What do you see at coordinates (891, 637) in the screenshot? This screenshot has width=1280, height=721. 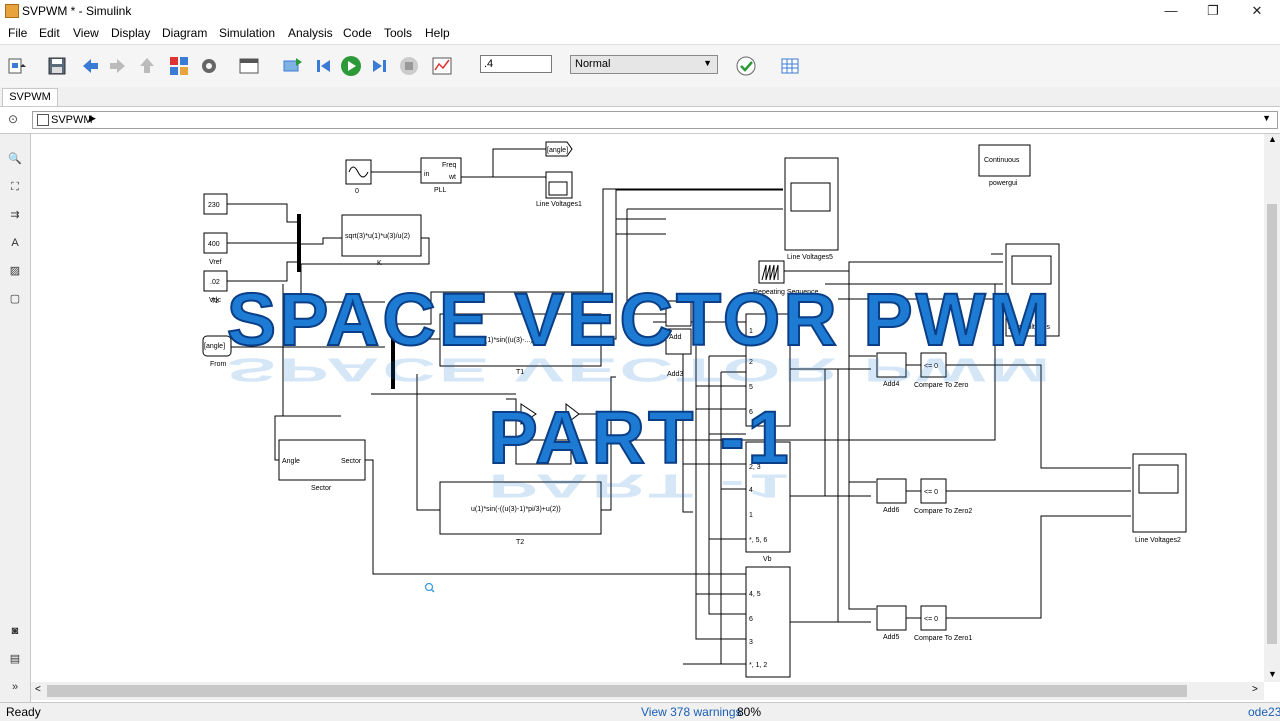 I see `add5-label: Add5` at bounding box center [891, 637].